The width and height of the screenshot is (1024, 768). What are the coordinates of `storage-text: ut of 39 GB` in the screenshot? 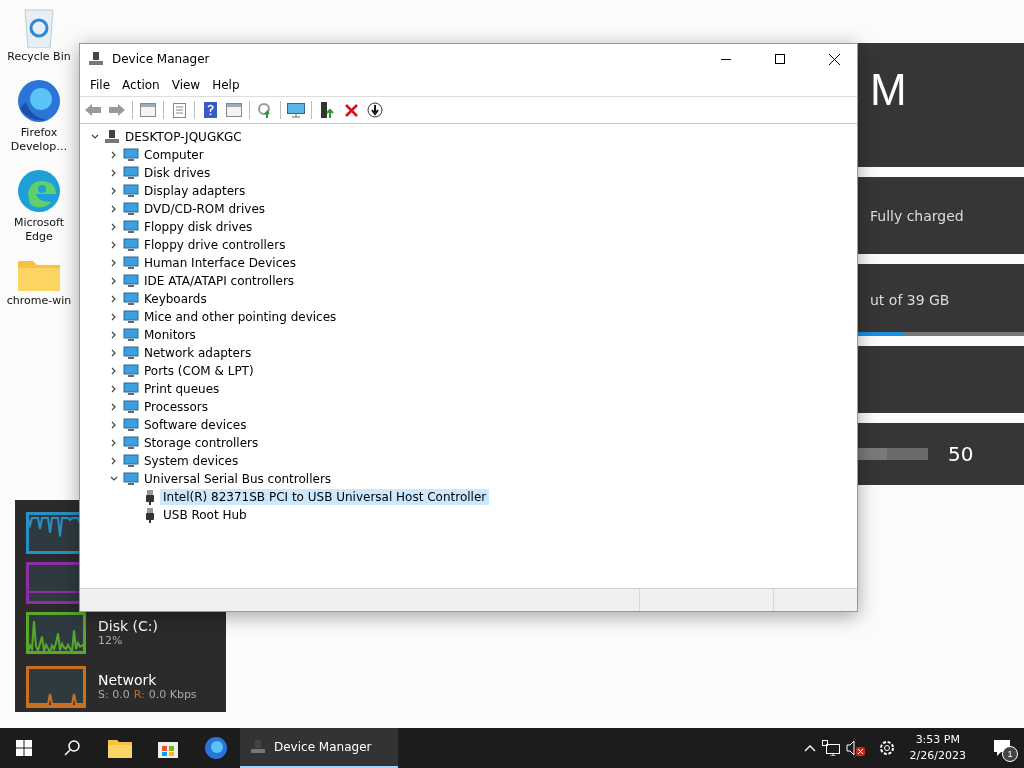 It's located at (910, 300).